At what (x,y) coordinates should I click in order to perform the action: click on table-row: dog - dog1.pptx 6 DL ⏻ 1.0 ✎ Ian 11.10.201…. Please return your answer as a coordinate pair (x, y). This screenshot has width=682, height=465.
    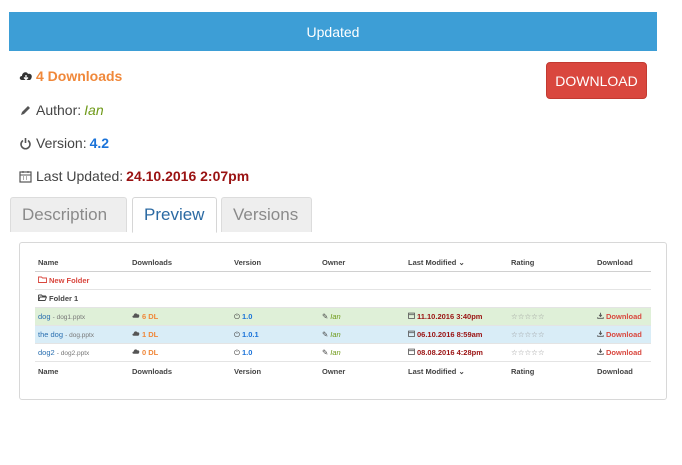
    Looking at the image, I should click on (343, 316).